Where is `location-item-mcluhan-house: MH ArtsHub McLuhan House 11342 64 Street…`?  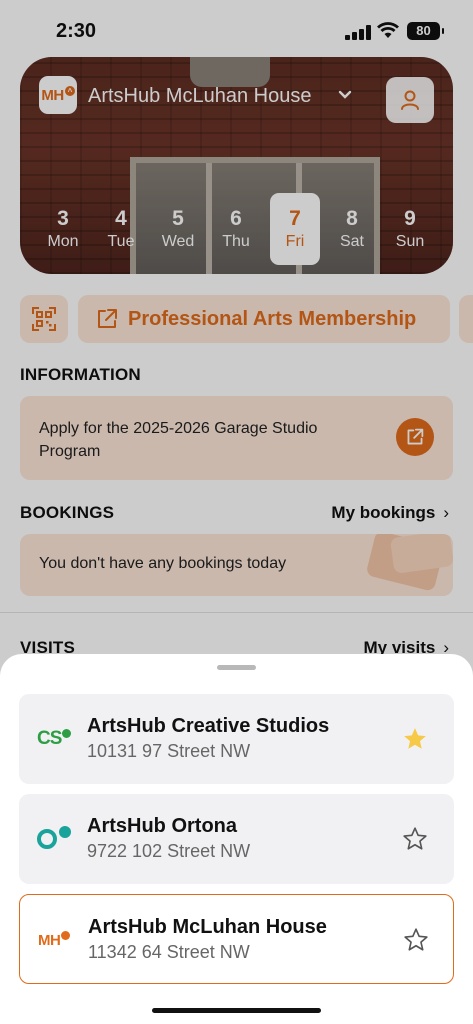
location-item-mcluhan-house: MH ArtsHub McLuhan House 11342 64 Street… is located at coordinates (236, 939).